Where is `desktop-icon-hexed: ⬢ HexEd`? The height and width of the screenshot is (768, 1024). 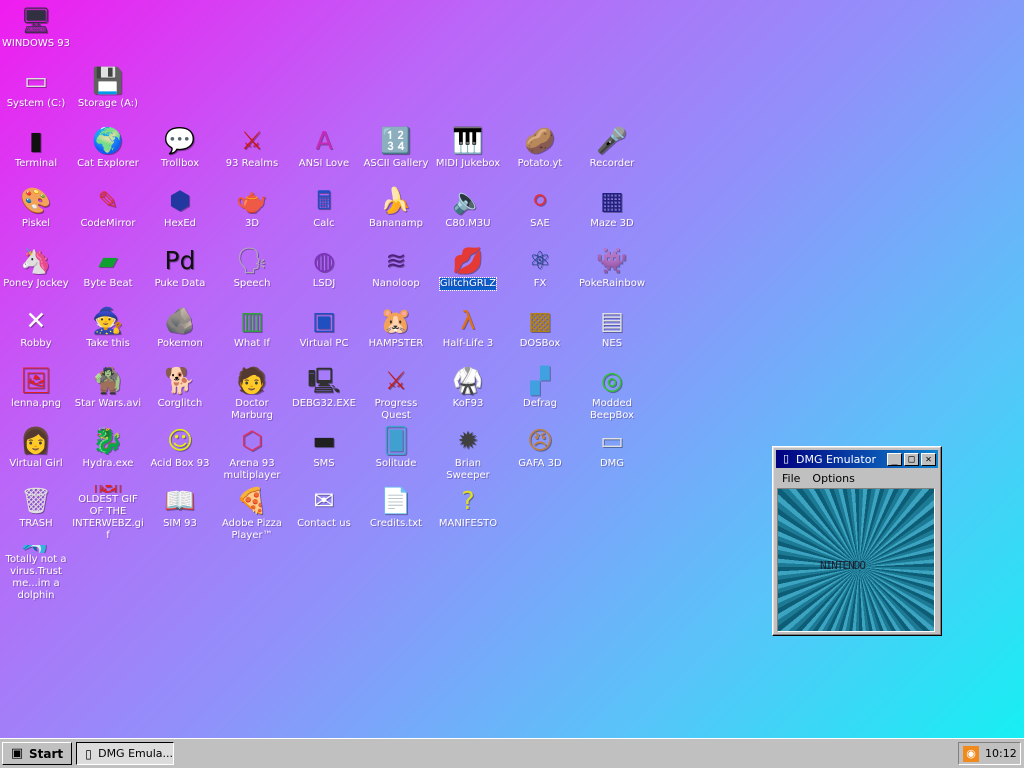 desktop-icon-hexed: ⬢ HexEd is located at coordinates (180, 212).